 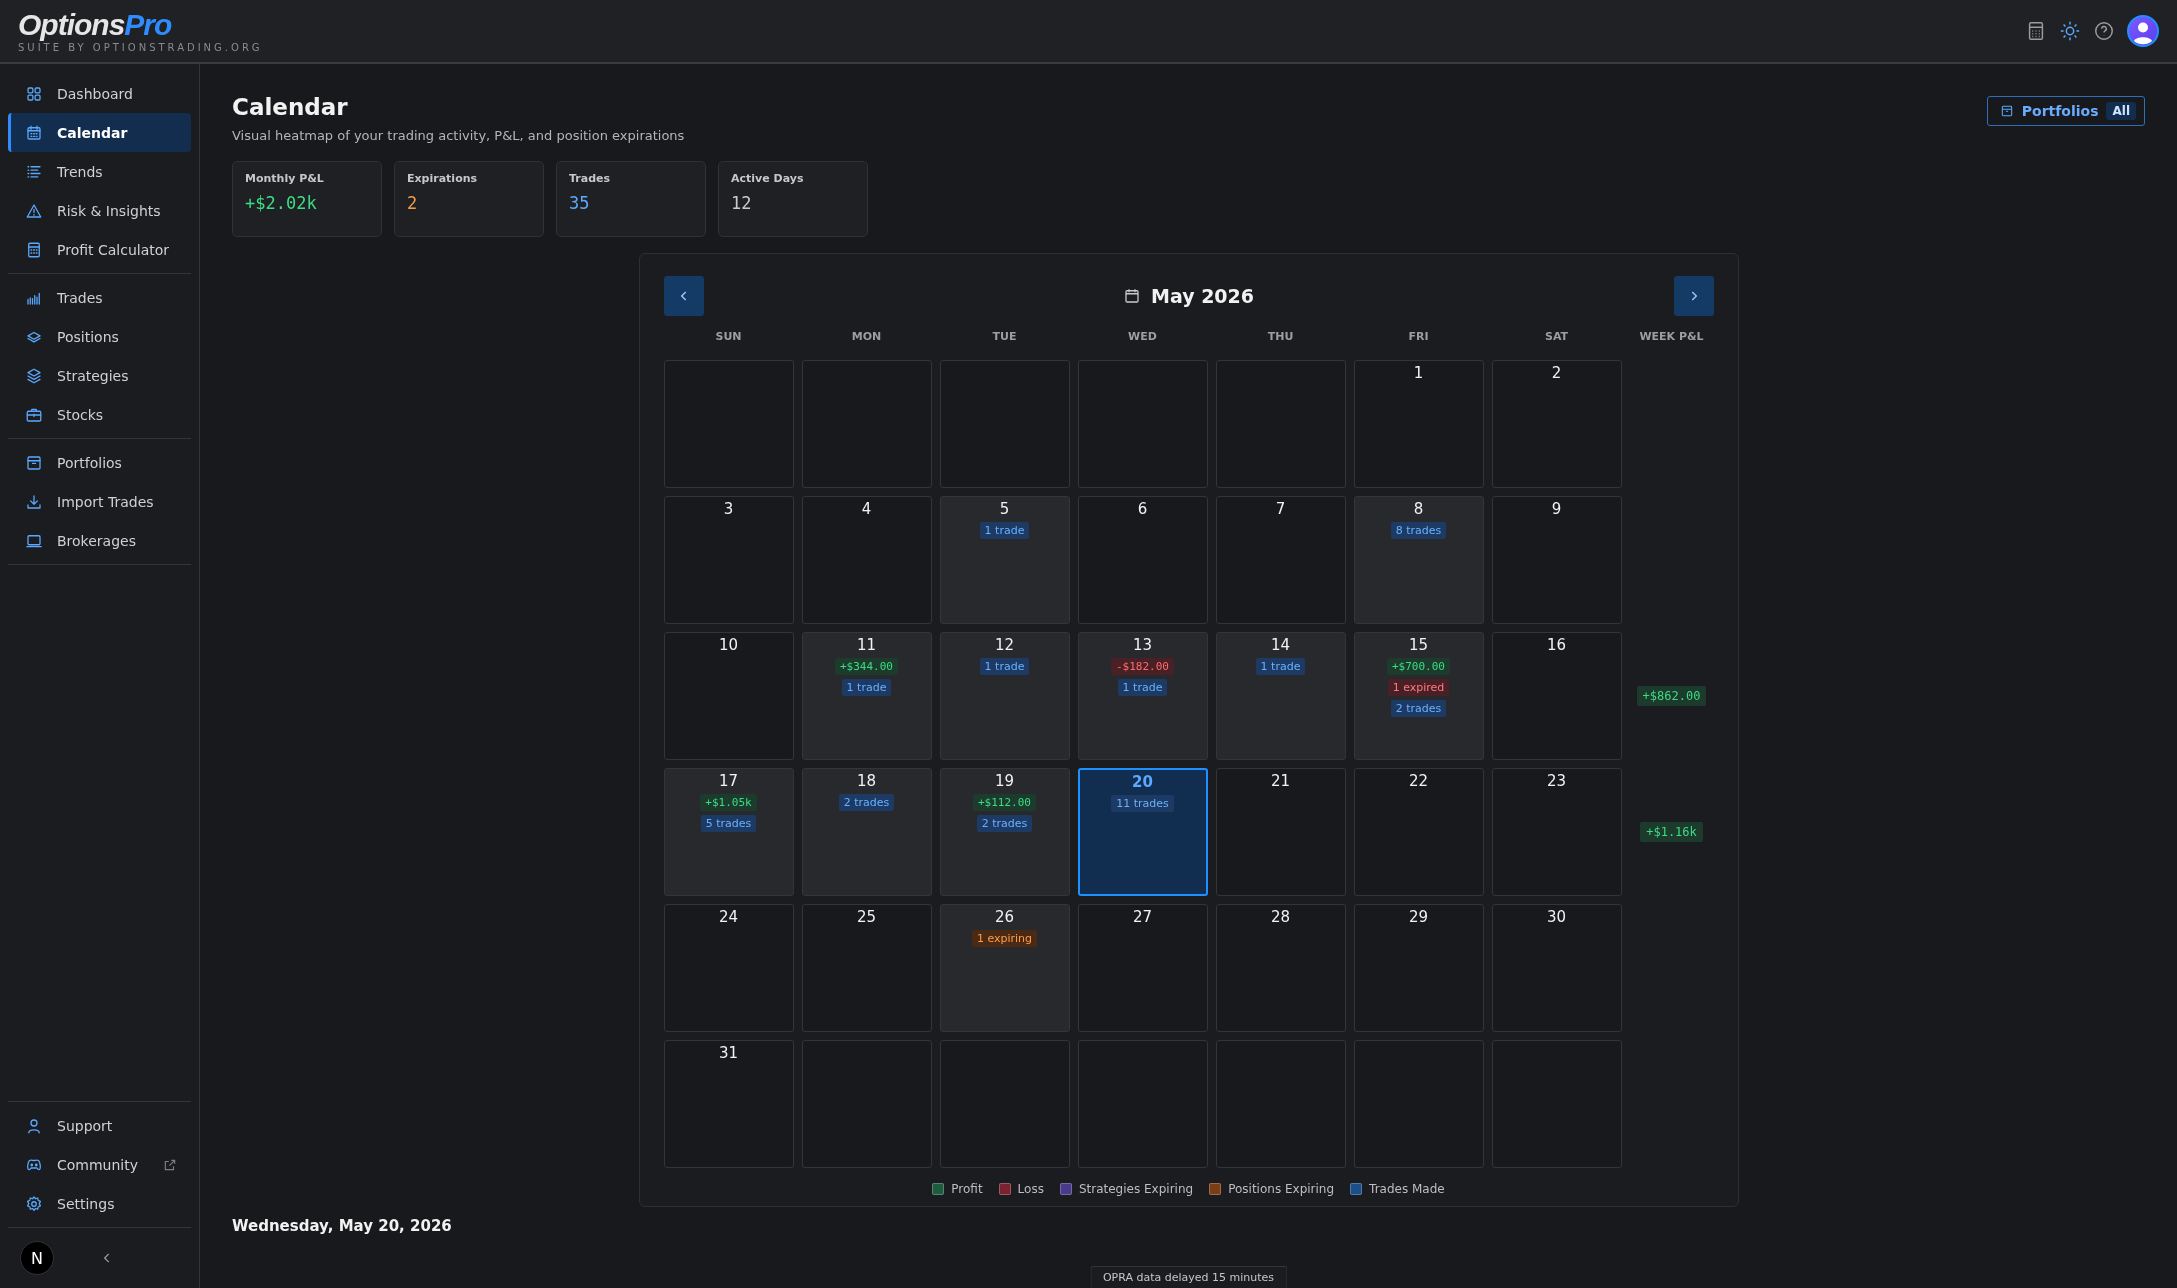 I want to click on sun-icon, so click(x=2070, y=31).